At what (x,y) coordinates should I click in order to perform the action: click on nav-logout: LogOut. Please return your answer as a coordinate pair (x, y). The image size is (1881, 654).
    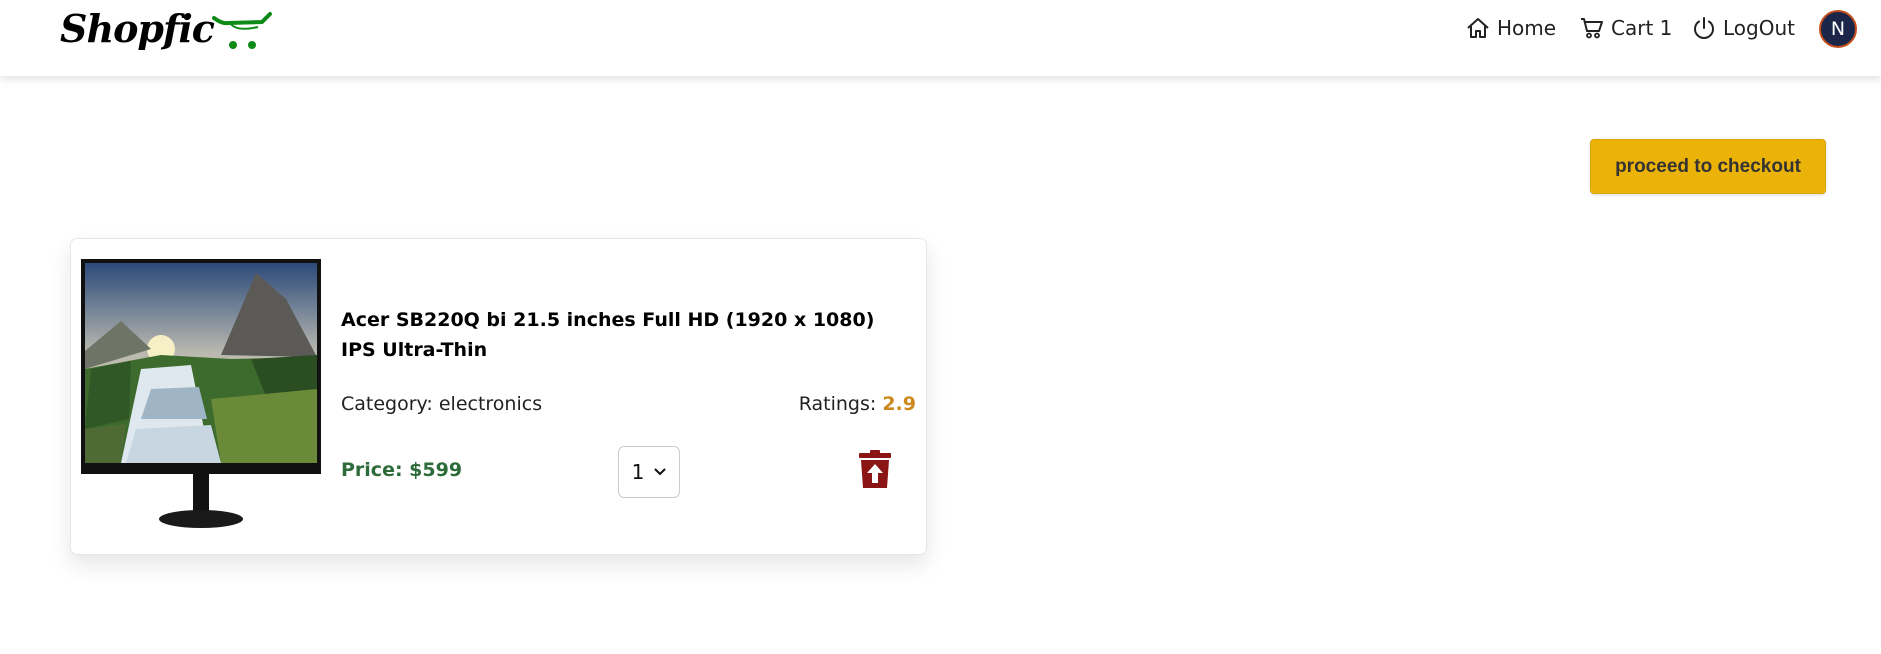
    Looking at the image, I should click on (1743, 28).